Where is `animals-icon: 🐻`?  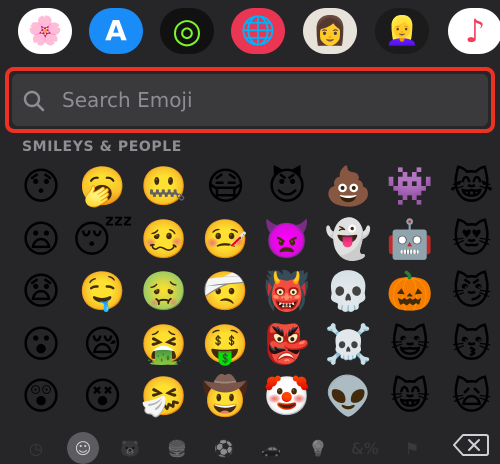
animals-icon: 🐻 is located at coordinates (130, 448).